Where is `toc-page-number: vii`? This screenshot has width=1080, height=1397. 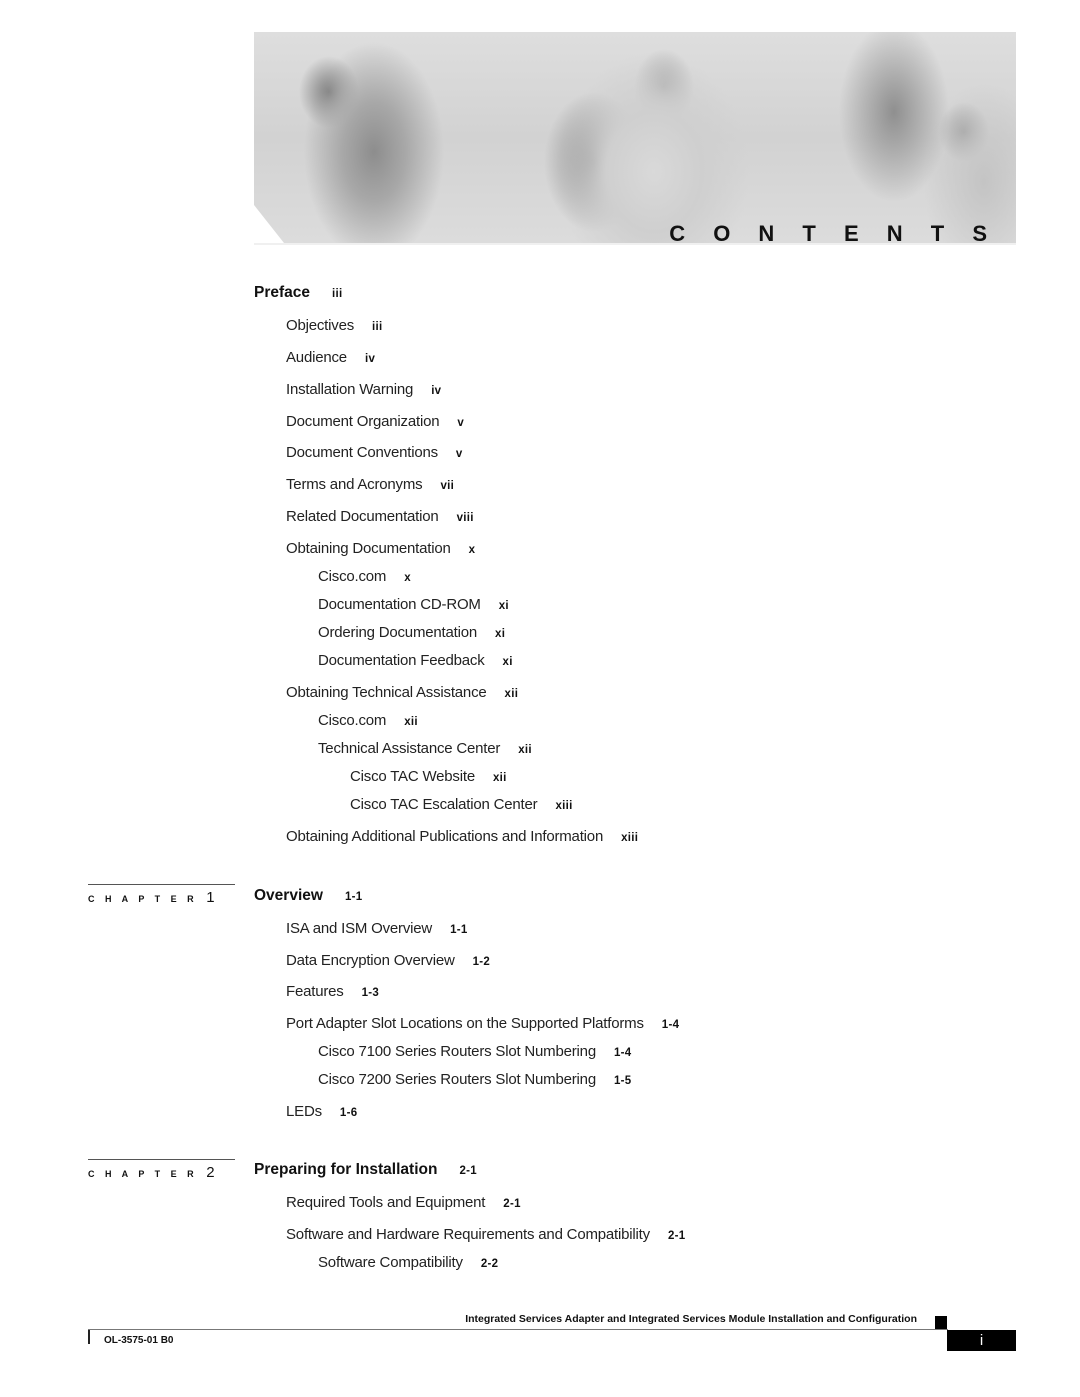 toc-page-number: vii is located at coordinates (447, 486).